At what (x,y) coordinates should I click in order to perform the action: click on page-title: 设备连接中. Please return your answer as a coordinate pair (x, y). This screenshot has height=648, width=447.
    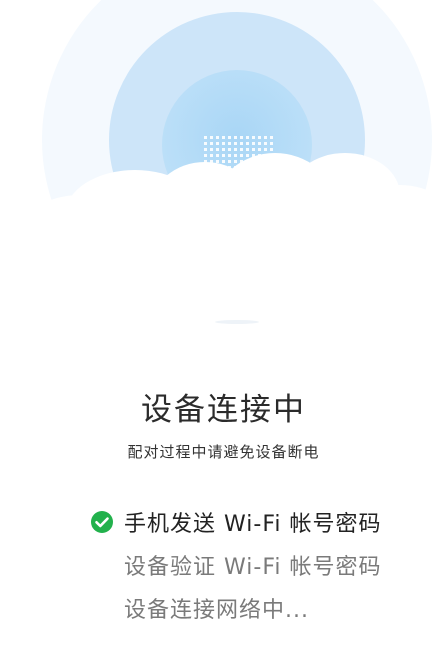
    Looking at the image, I should click on (223, 410).